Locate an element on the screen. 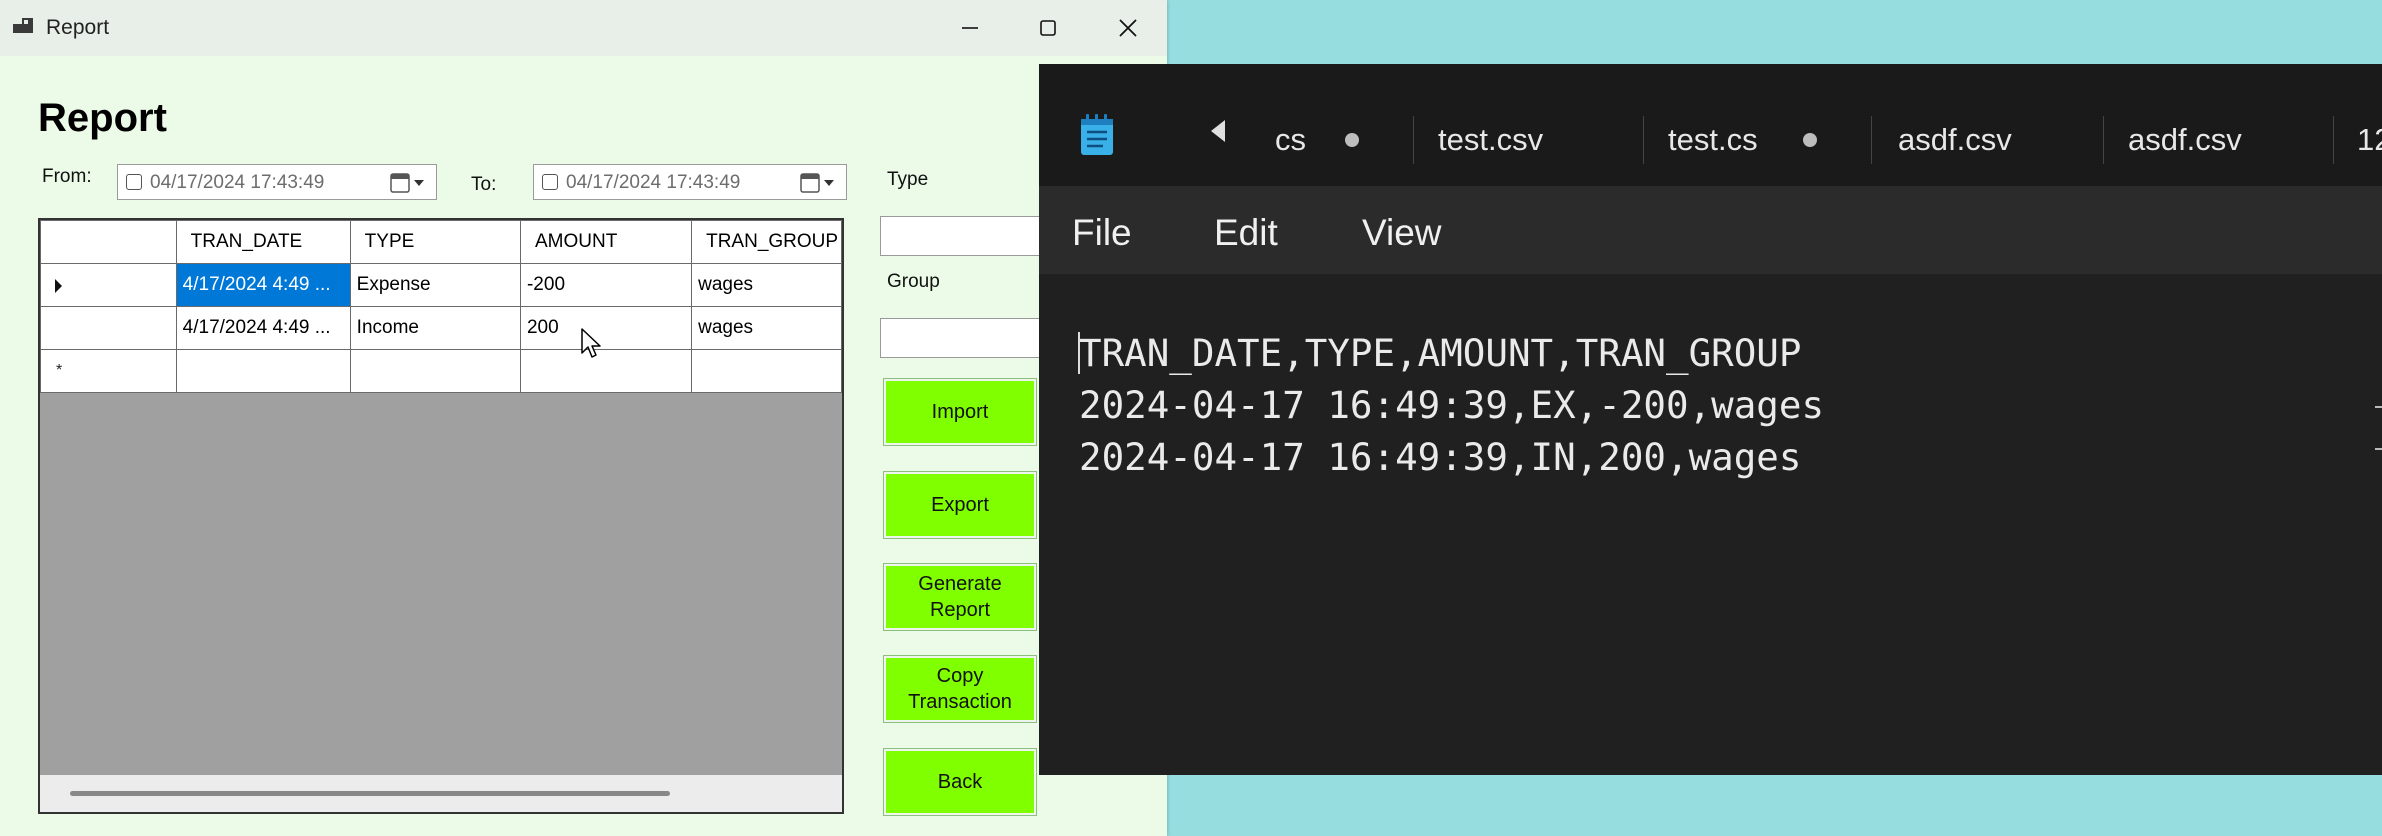  row-header: * is located at coordinates (108, 371).